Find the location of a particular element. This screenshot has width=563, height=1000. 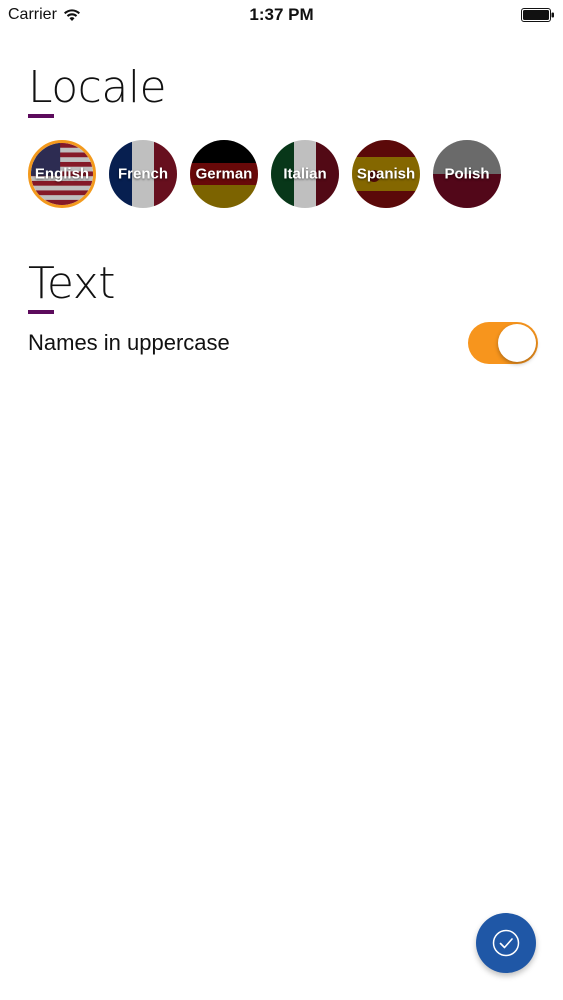

status-bar: Carrier 1:37 PM is located at coordinates (281, 15).